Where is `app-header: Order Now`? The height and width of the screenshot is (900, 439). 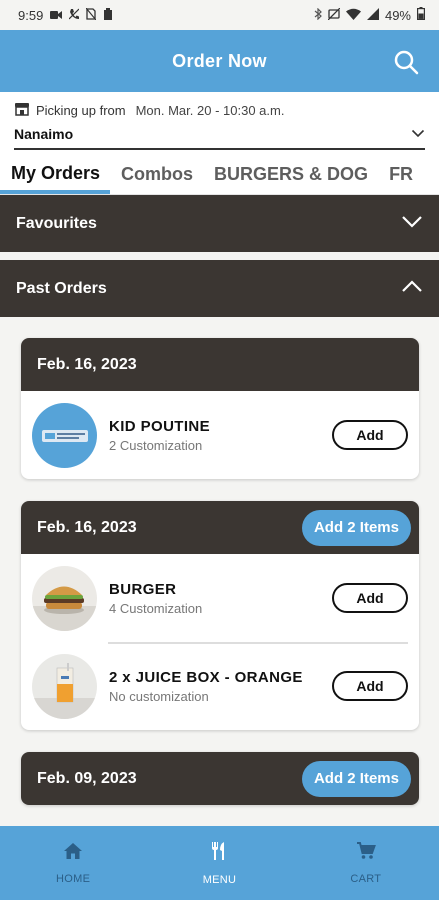
app-header: Order Now is located at coordinates (219, 61).